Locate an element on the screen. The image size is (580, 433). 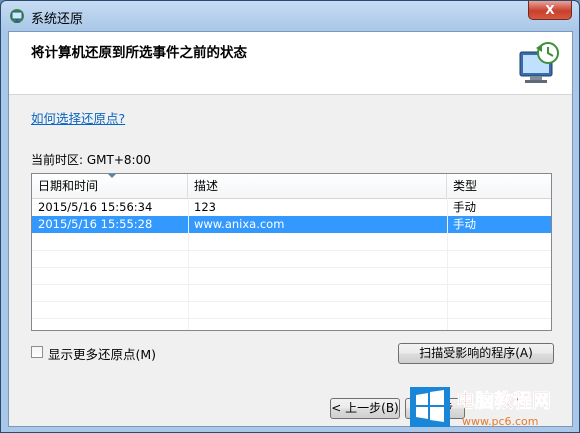
help-link: 如何选择还原点? is located at coordinates (78, 117).